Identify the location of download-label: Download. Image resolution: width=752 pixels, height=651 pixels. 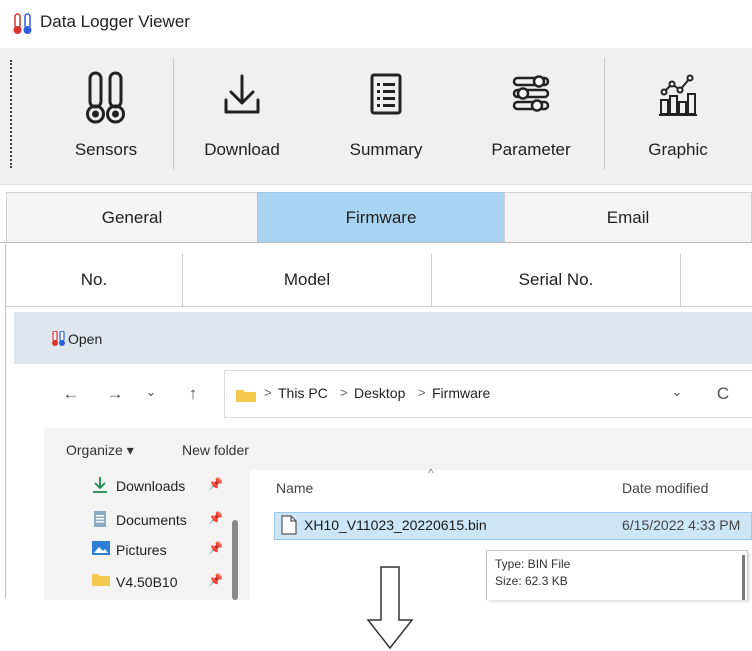
(242, 149).